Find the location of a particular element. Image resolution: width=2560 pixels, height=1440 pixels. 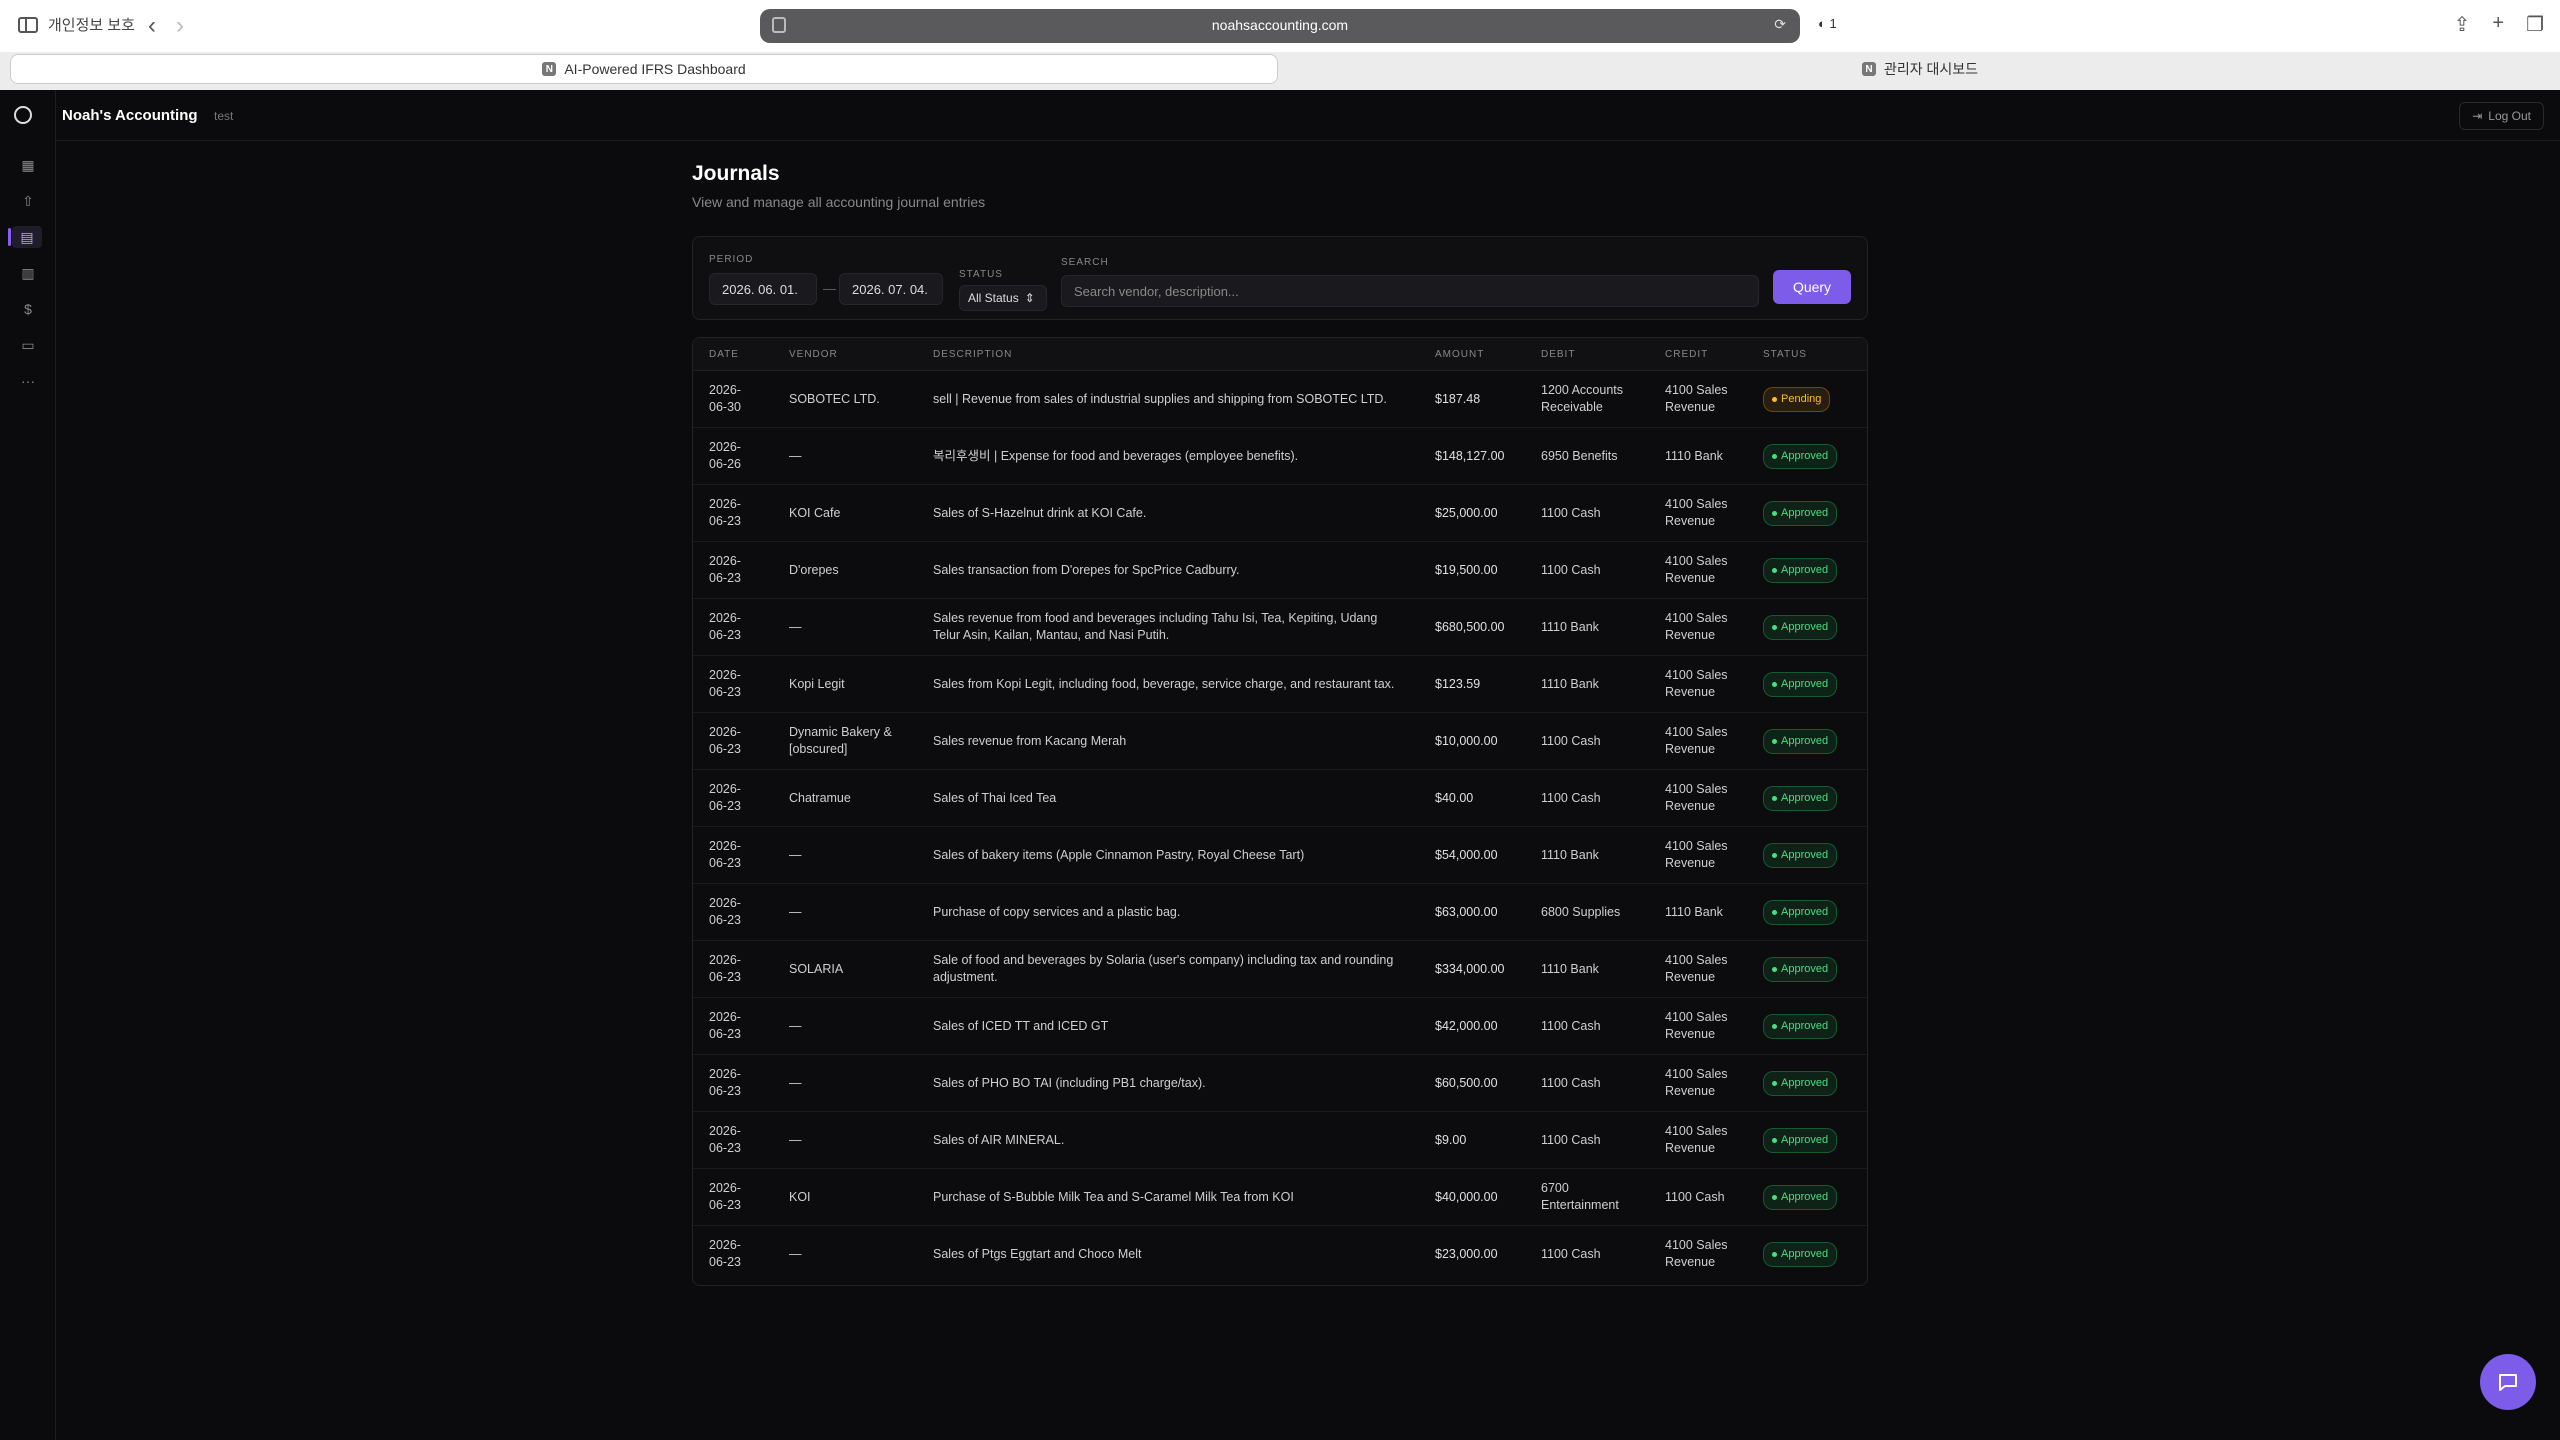

dollar-icon: $ is located at coordinates (28, 309).